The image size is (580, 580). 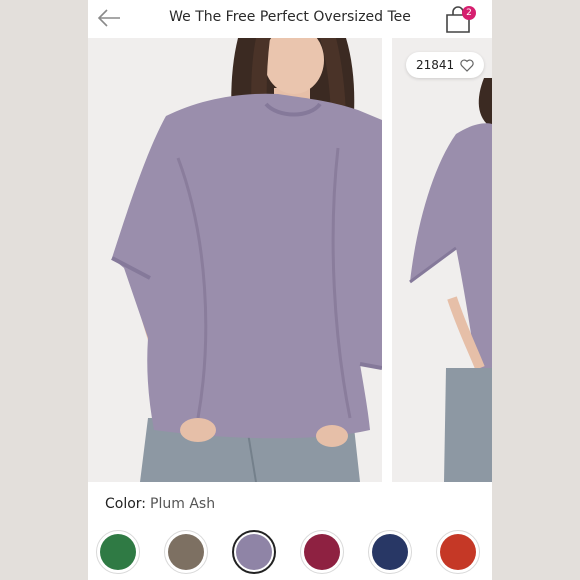 I want to click on swatch-brown-fill, so click(x=186, y=552).